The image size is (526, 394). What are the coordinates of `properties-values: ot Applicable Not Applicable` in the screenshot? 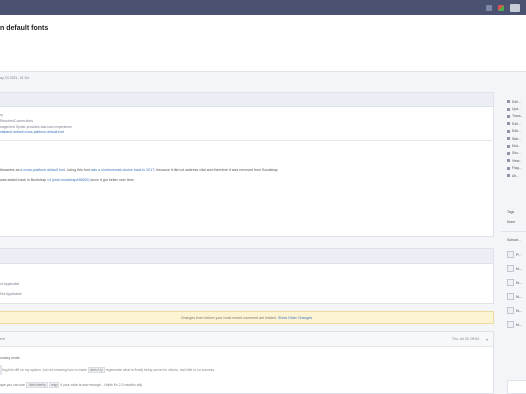 It's located at (11, 289).